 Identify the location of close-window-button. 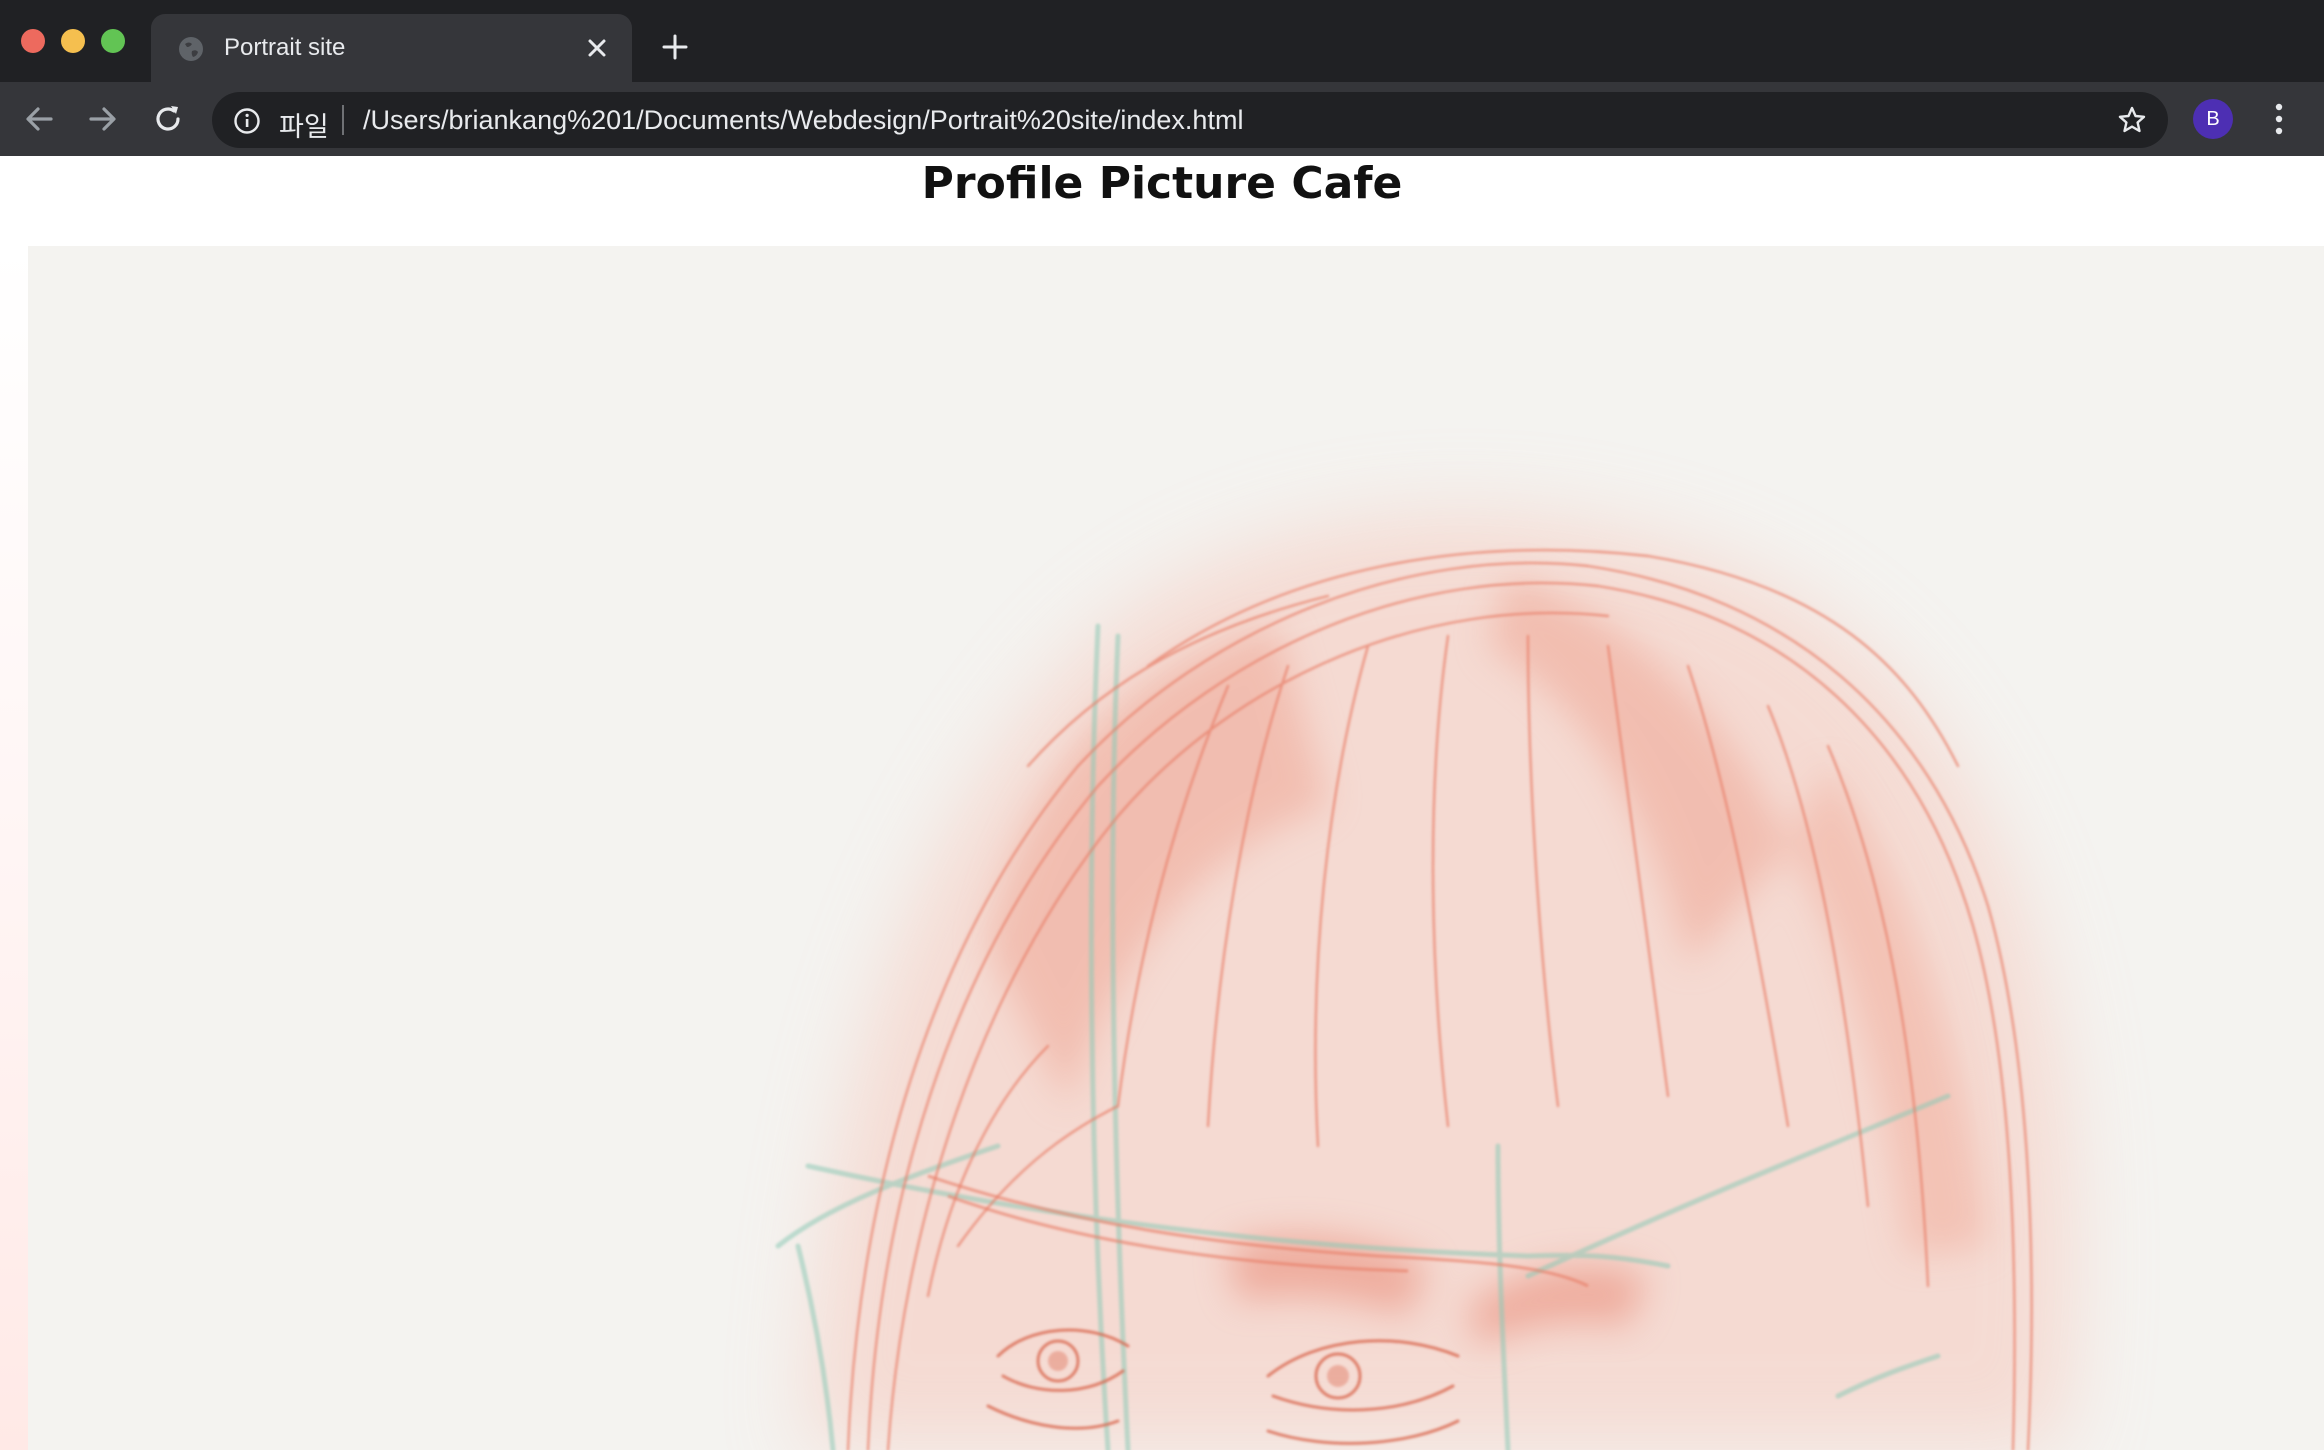
(33, 41).